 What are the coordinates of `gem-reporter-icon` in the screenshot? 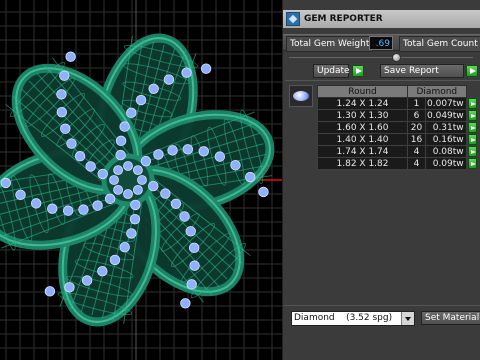 It's located at (293, 19).